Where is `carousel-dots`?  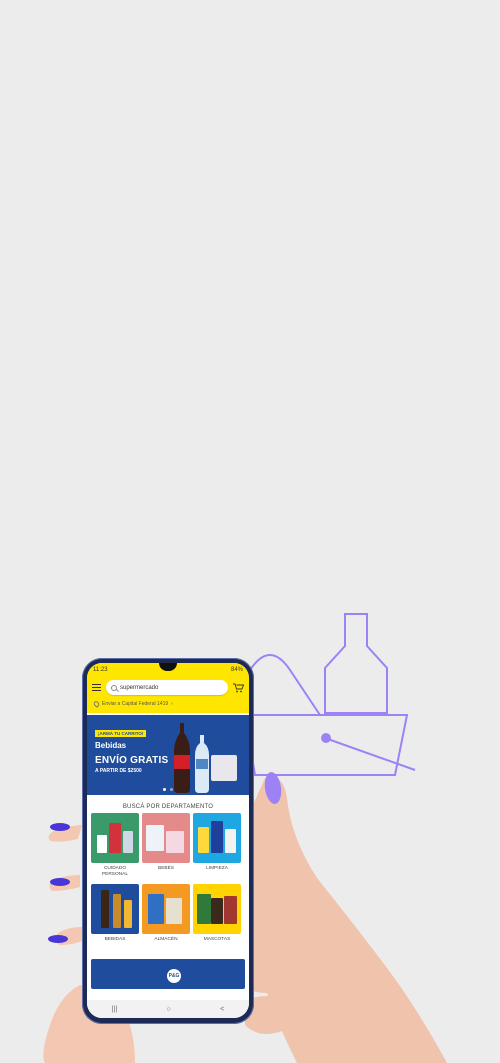 carousel-dots is located at coordinates (168, 789).